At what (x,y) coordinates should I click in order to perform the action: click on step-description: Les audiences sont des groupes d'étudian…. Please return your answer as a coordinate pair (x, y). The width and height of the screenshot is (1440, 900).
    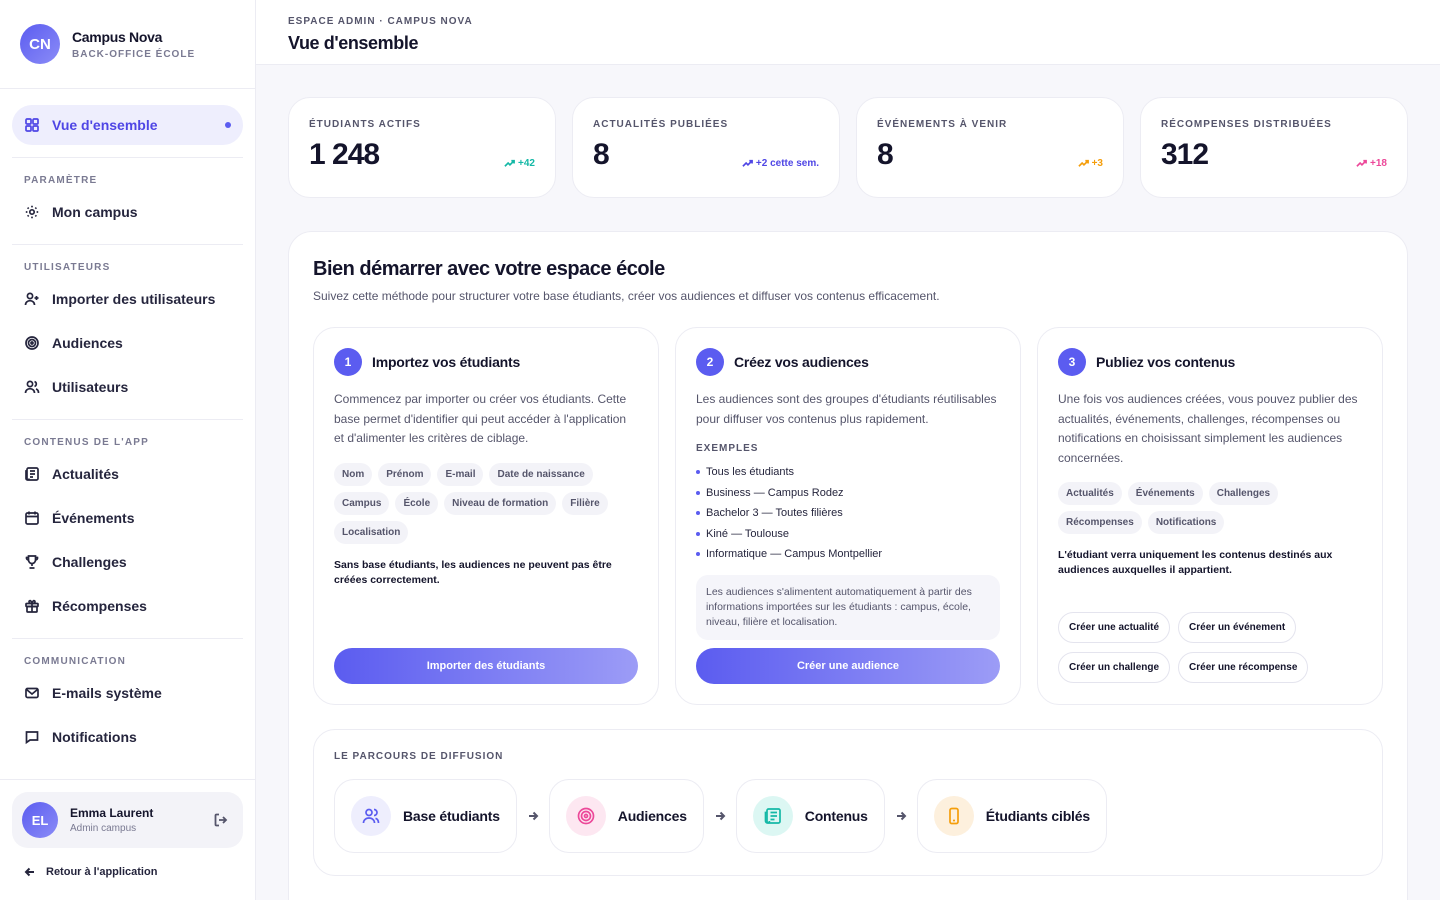
    Looking at the image, I should click on (846, 409).